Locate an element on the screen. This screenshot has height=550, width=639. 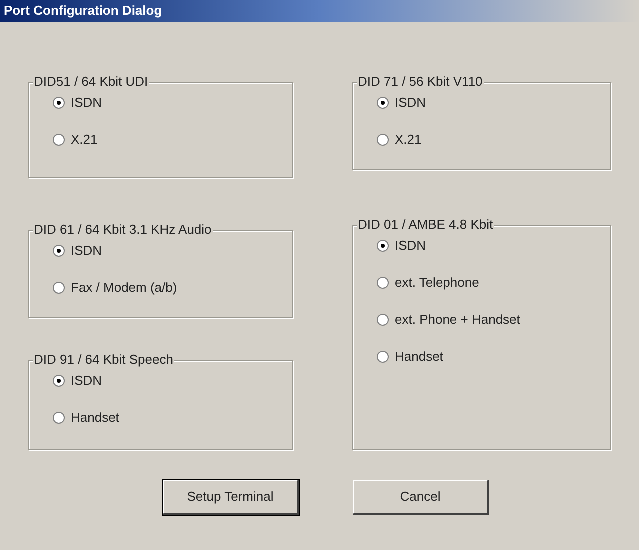
radio-label: ext. Telephone is located at coordinates (437, 283).